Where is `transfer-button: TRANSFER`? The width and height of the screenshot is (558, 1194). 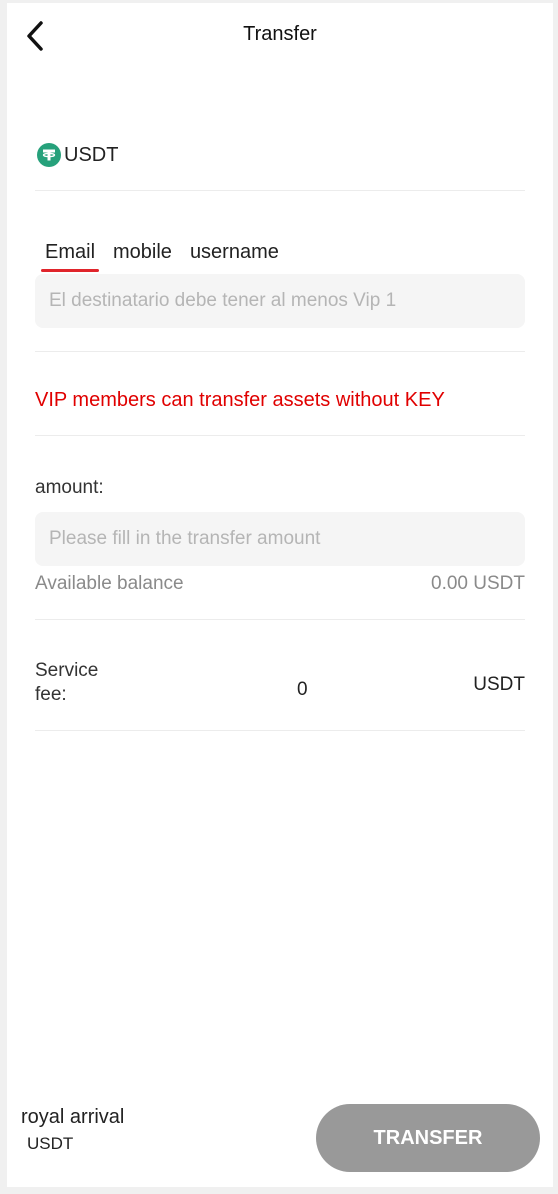 transfer-button: TRANSFER is located at coordinates (428, 1138).